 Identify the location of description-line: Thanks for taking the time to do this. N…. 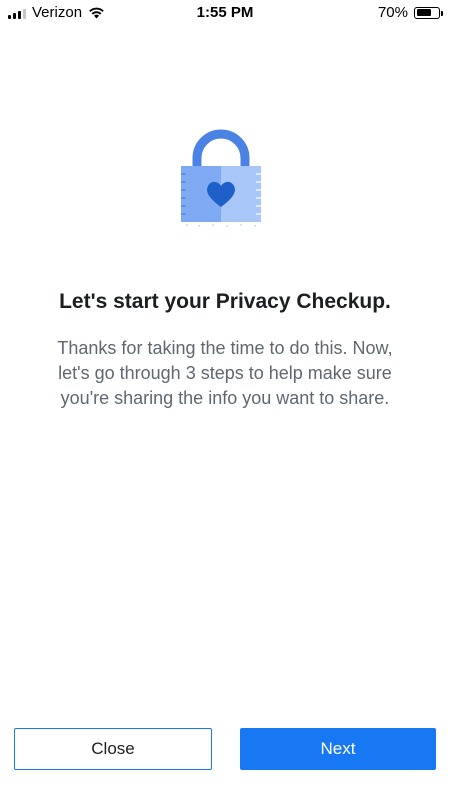
(225, 348).